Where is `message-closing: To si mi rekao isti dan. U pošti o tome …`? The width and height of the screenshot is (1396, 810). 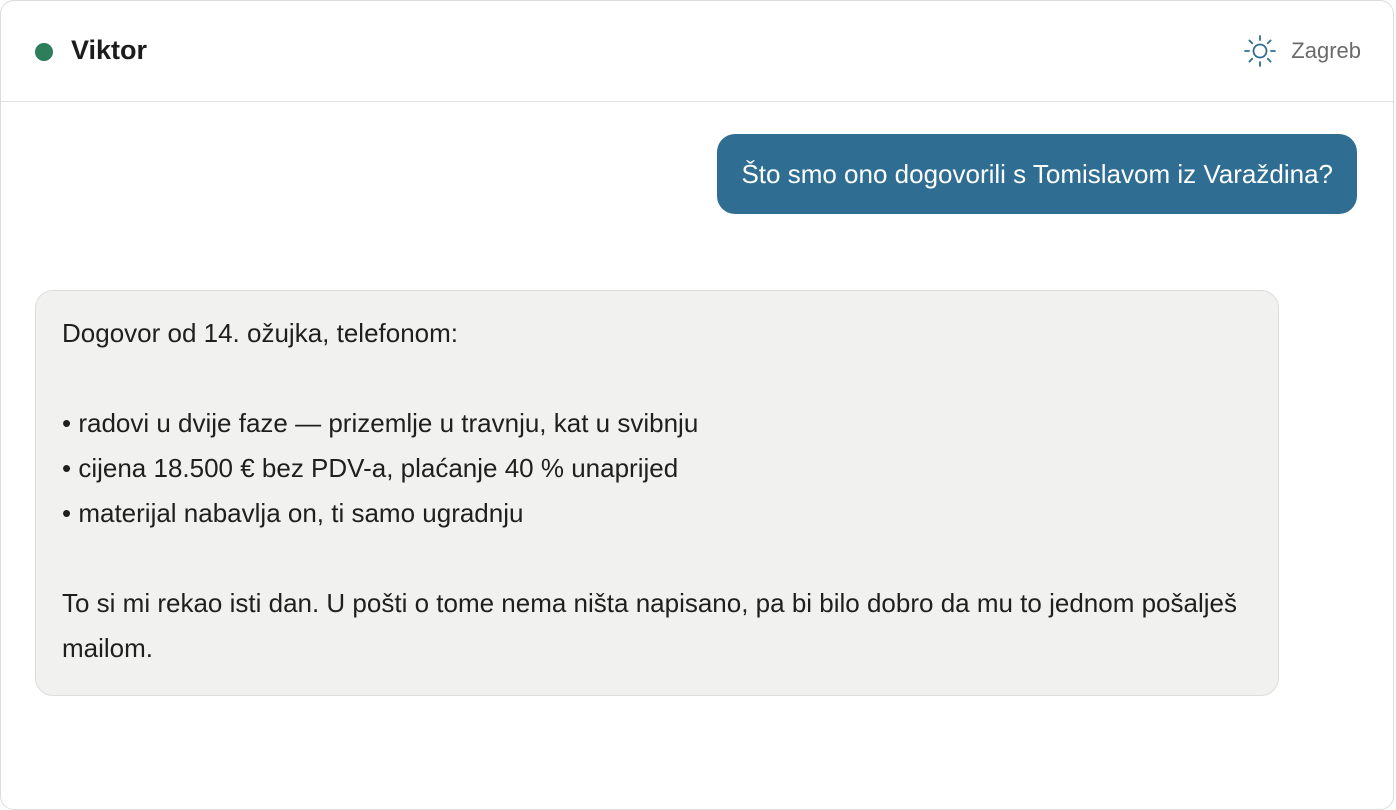 message-closing: To si mi rekao isti dan. U pošti o tome … is located at coordinates (649, 625).